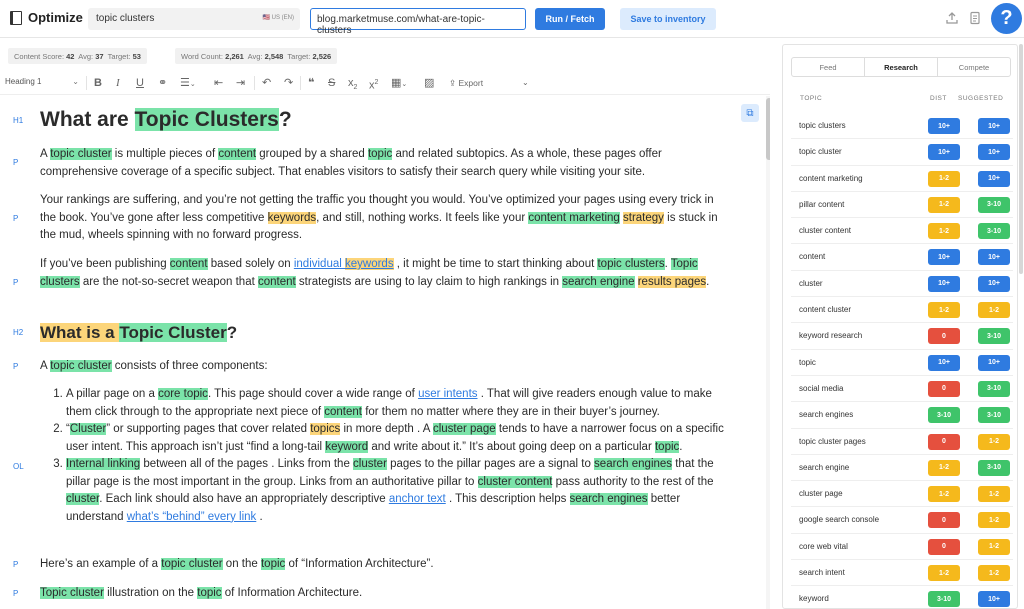 Image resolution: width=1024 pixels, height=609 pixels. What do you see at coordinates (902, 363) in the screenshot?
I see `topic-row: topic 10+ 10+` at bounding box center [902, 363].